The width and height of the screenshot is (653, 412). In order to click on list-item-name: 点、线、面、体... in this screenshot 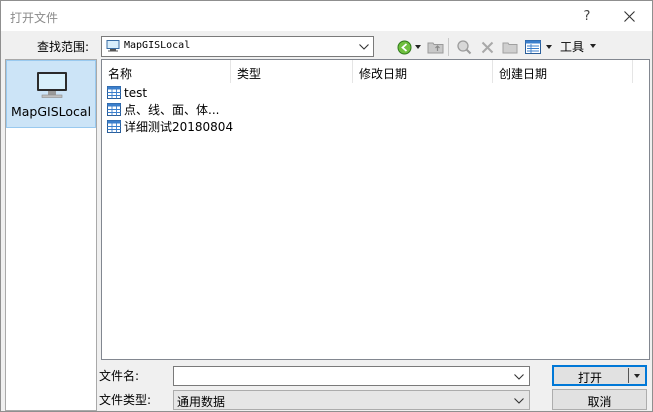, I will do `click(172, 110)`.